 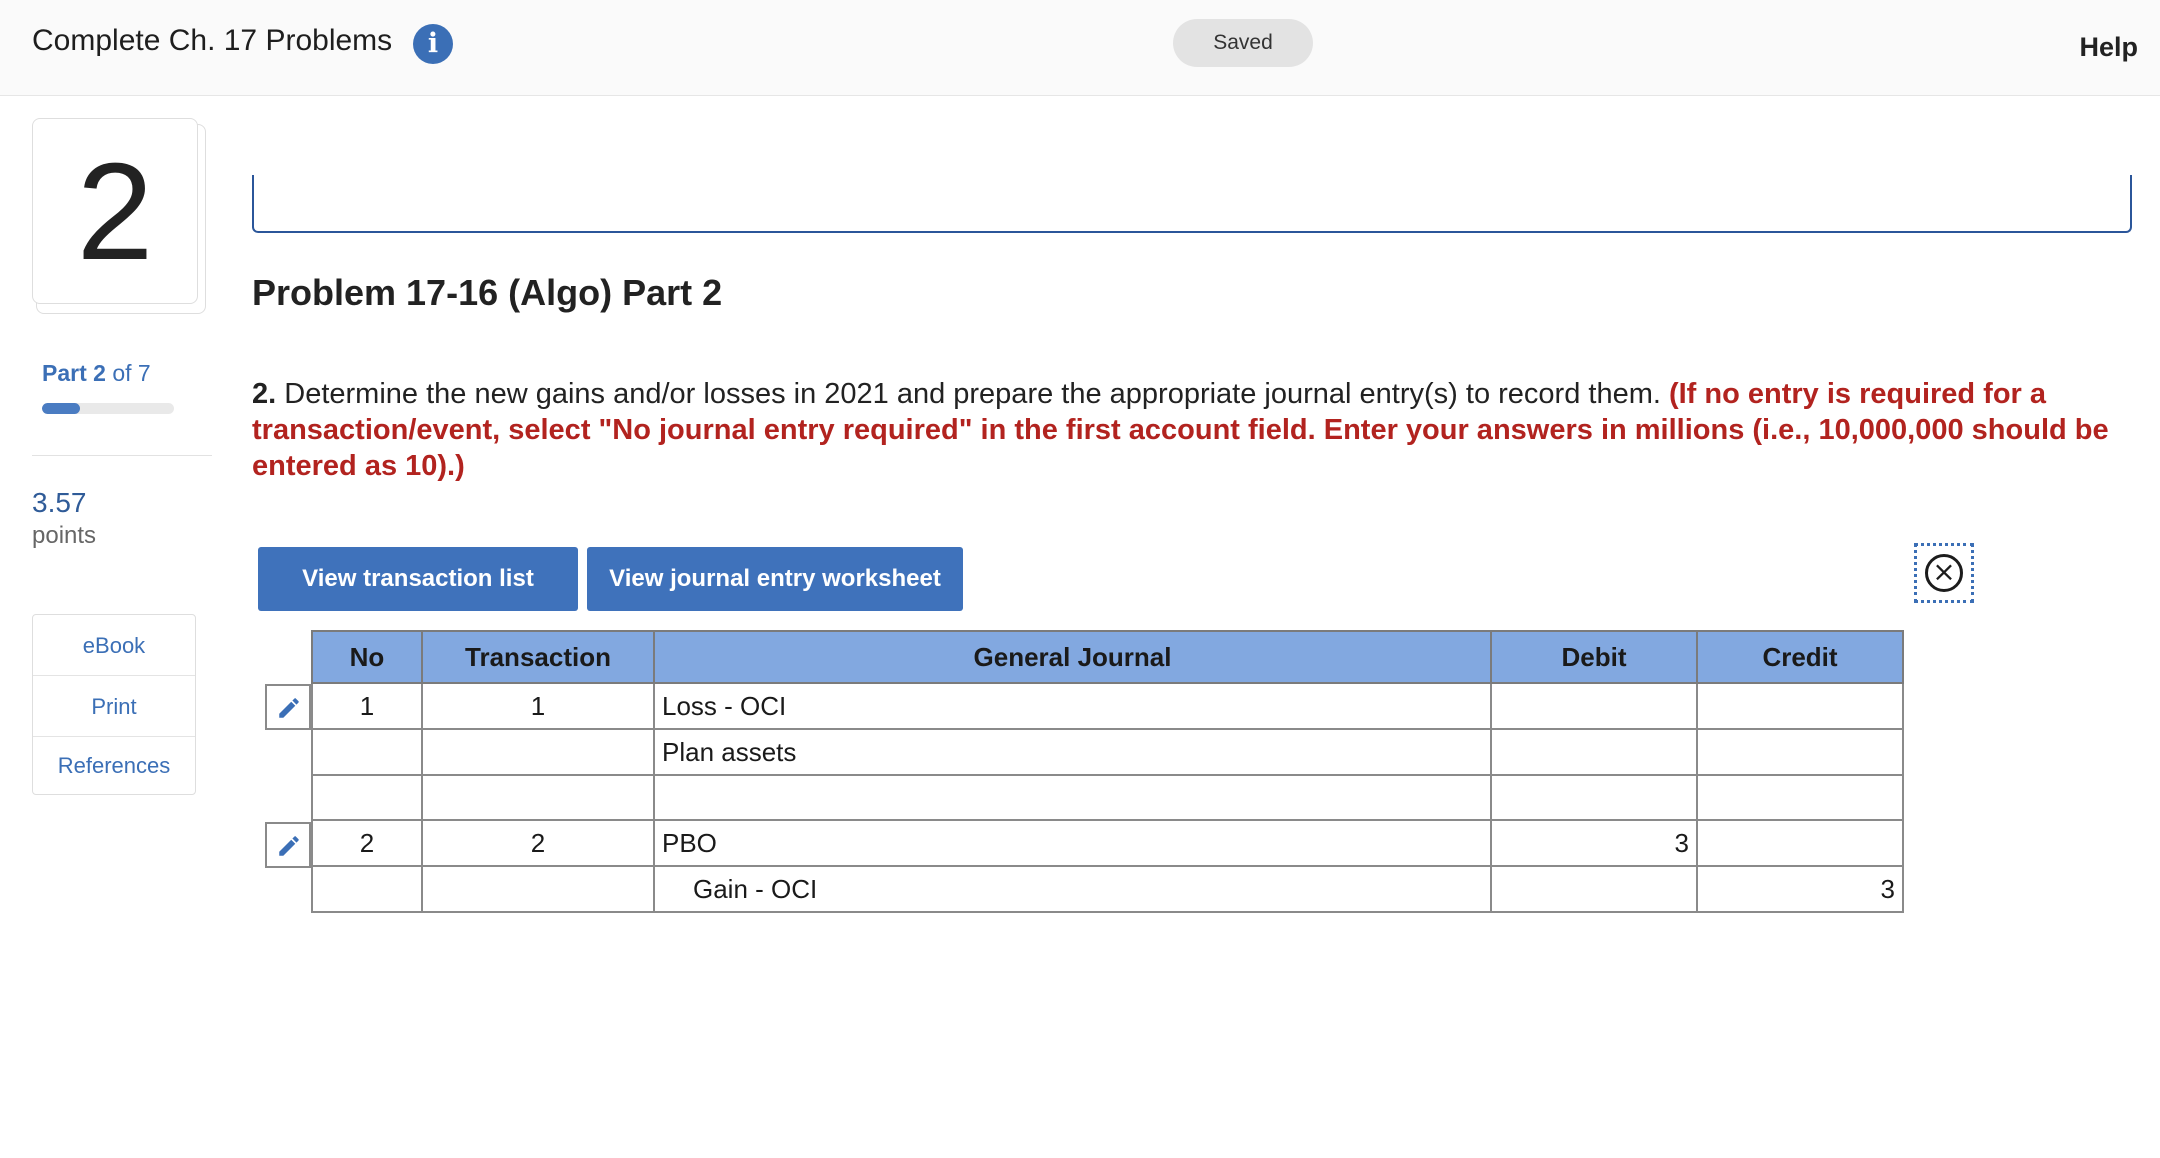 What do you see at coordinates (433, 44) in the screenshot?
I see `info-icon: i` at bounding box center [433, 44].